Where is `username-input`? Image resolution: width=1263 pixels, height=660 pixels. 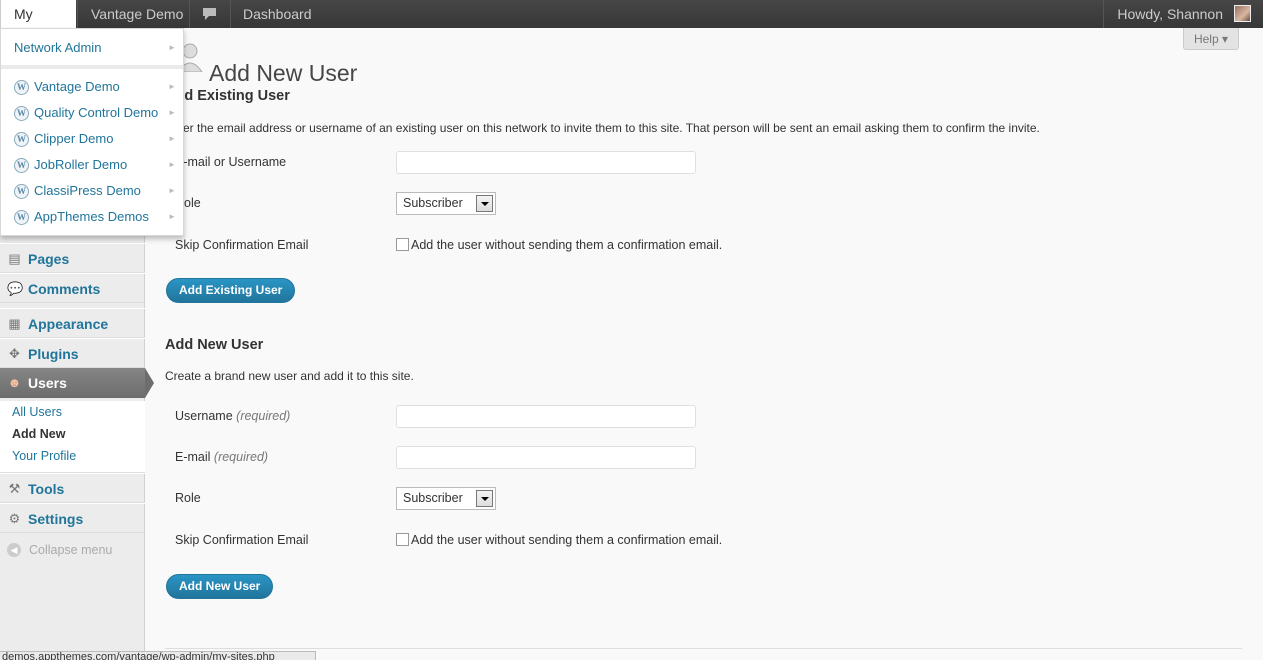 username-input is located at coordinates (546, 416).